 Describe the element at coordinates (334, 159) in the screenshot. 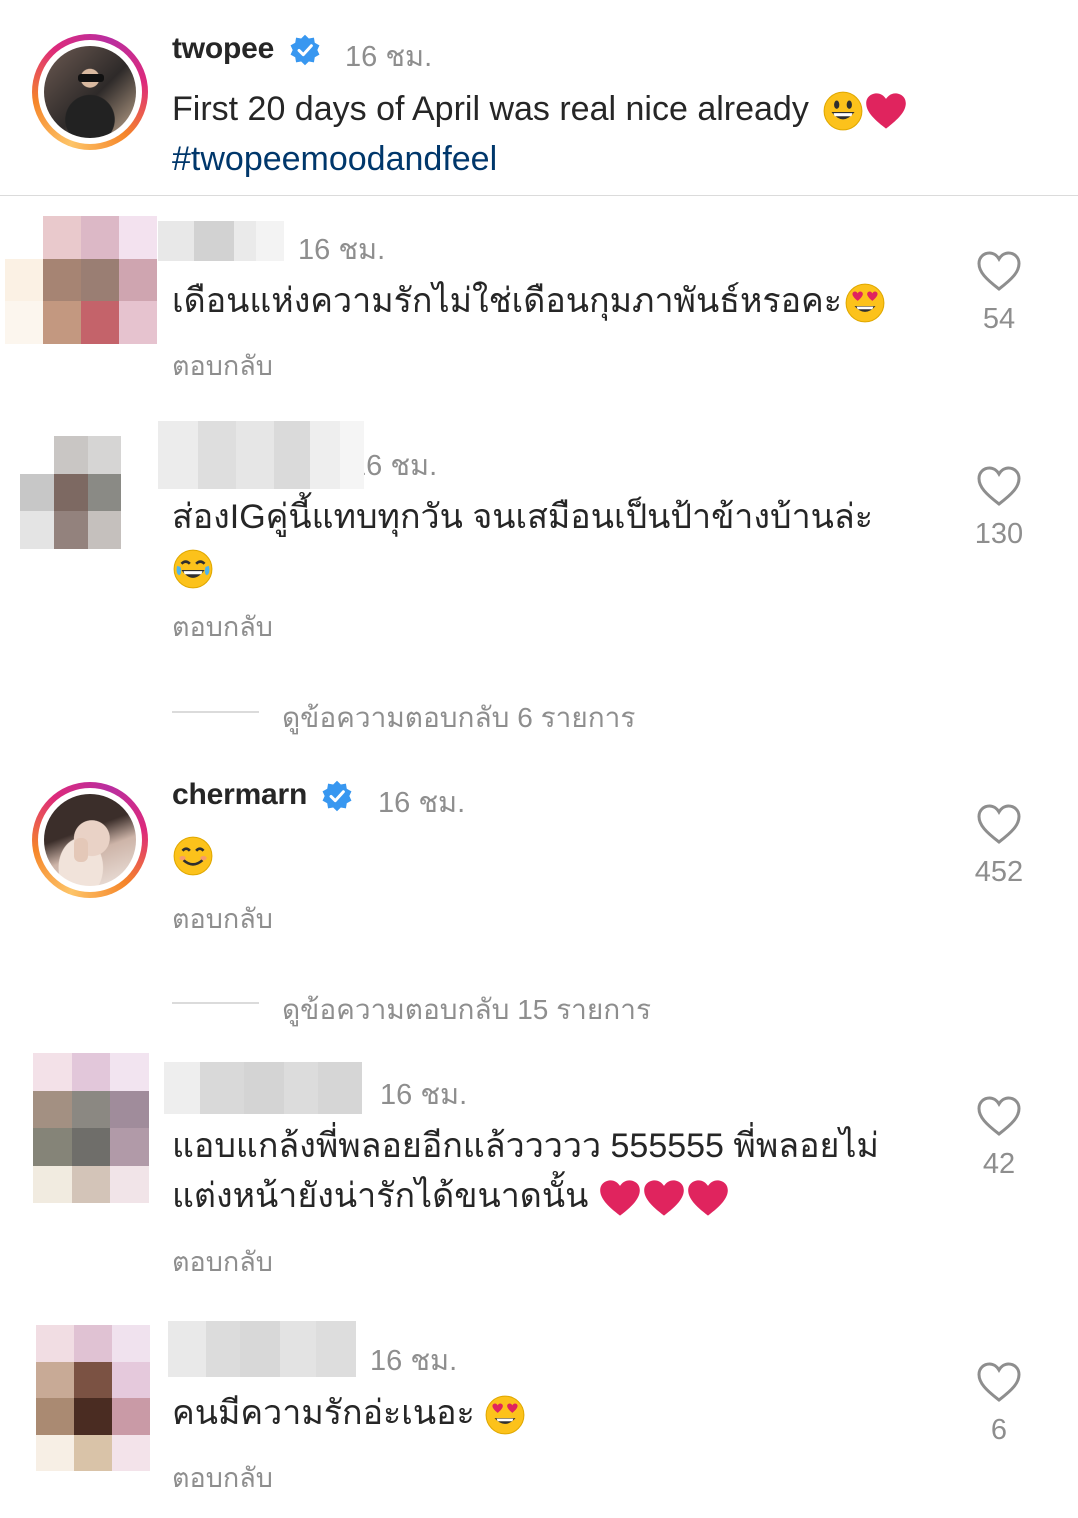

I see `post-hashtag: #twopeemoodandfeel` at that location.